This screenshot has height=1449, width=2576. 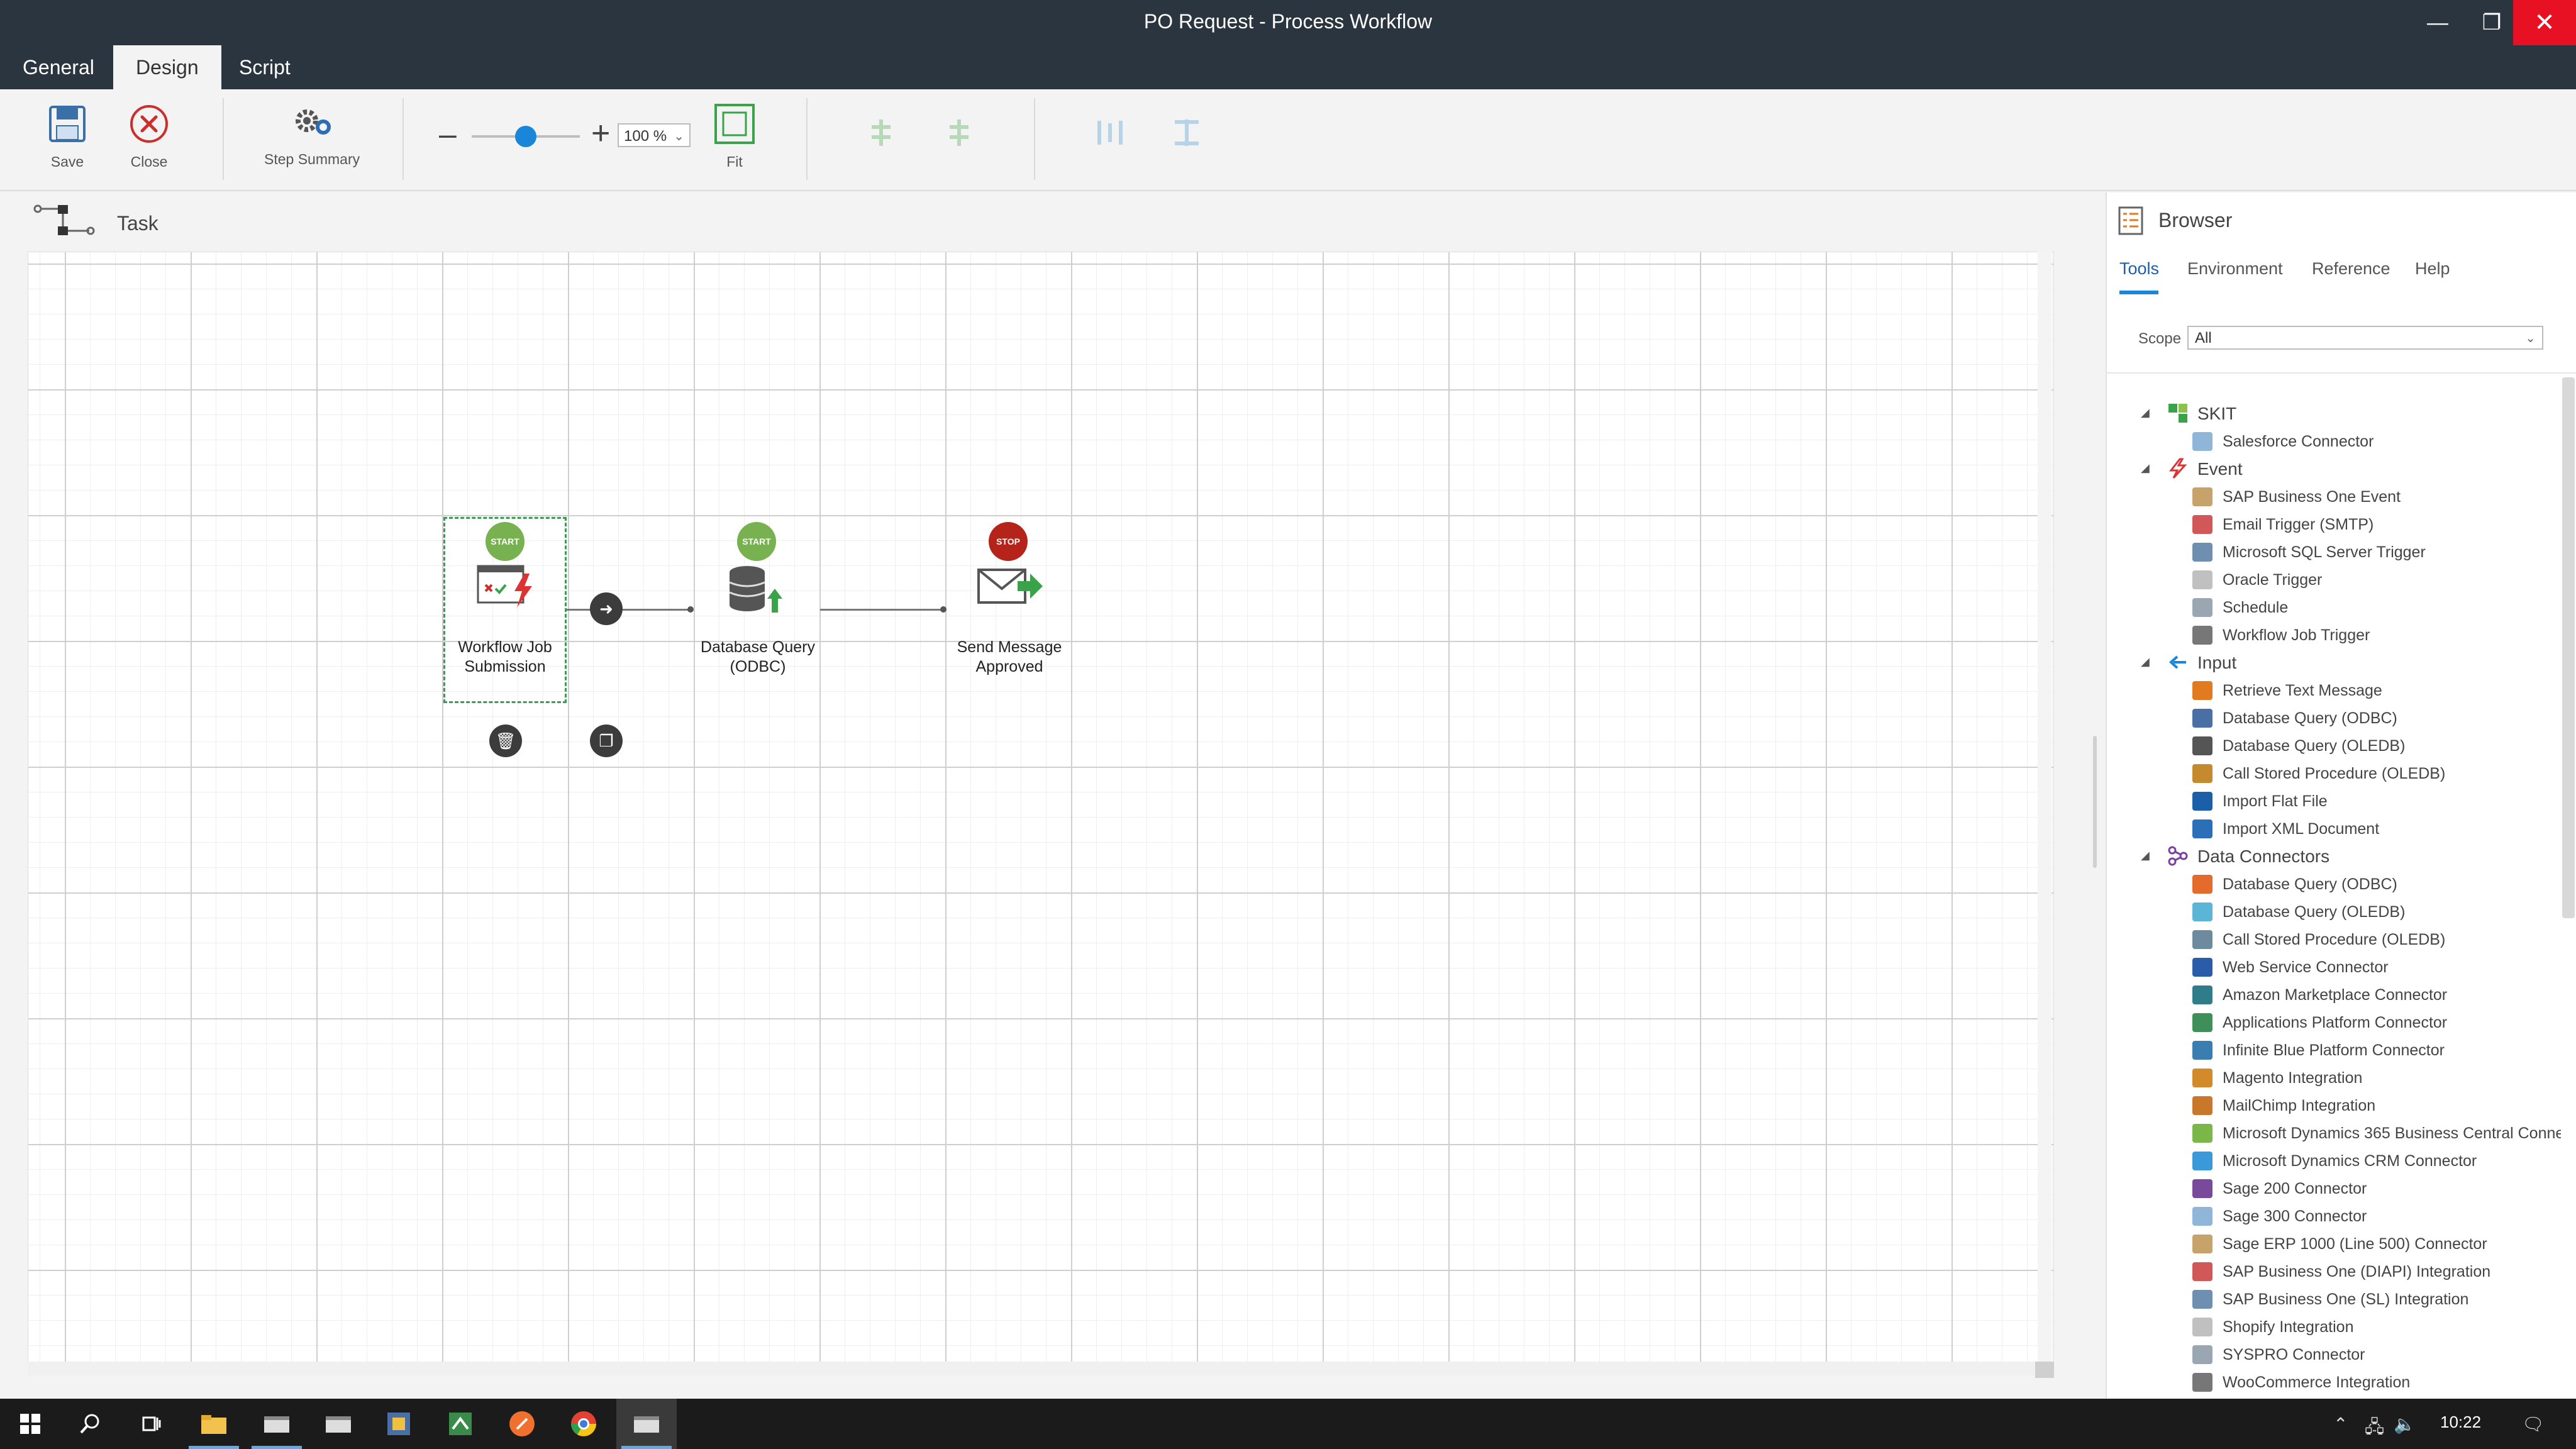 I want to click on ribbon-toolbar: Save Close Step Summary – + Fit, so click(x=1288, y=140).